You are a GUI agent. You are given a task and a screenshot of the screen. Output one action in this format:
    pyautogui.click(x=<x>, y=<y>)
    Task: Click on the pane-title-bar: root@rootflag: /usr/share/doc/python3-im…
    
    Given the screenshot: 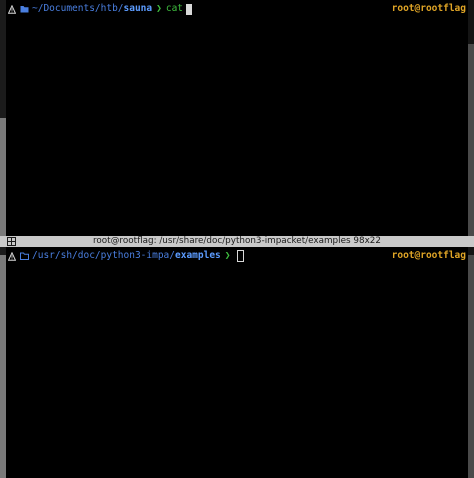 What is the action you would take?
    pyautogui.click(x=237, y=241)
    